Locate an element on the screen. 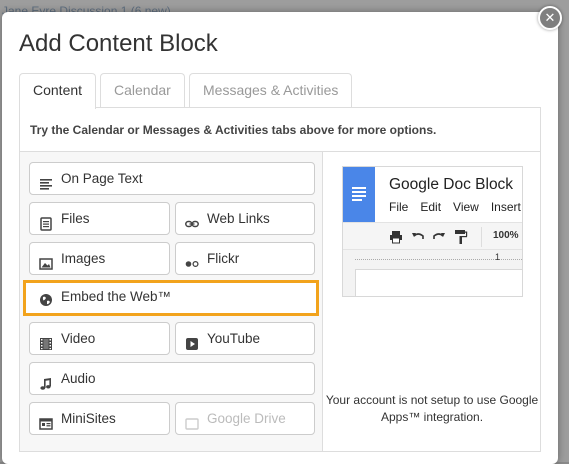  google-doc-ruler: 1 is located at coordinates (432, 259).